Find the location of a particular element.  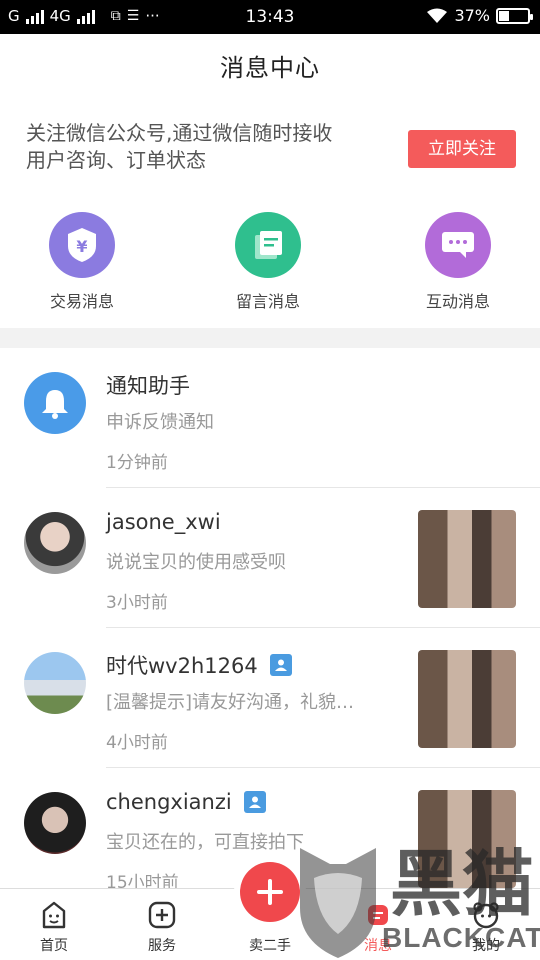

page-header: 消息中心 is located at coordinates (270, 68).